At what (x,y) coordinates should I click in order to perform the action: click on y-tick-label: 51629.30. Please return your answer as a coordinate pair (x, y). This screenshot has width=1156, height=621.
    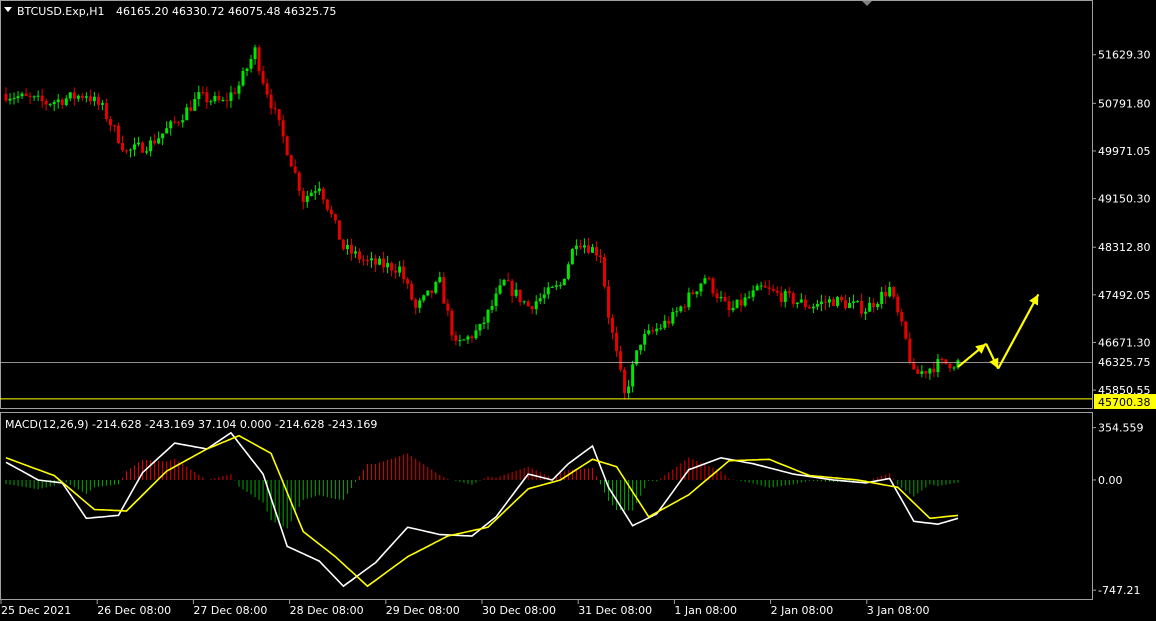
    Looking at the image, I should click on (1124, 55).